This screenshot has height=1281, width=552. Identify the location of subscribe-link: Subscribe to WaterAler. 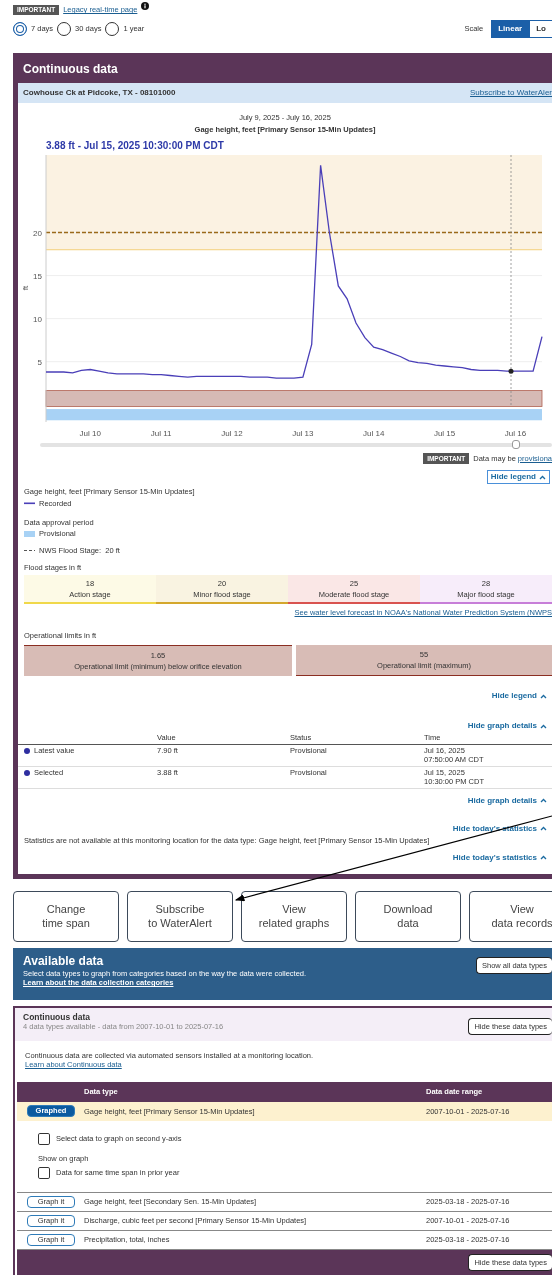
(511, 93).